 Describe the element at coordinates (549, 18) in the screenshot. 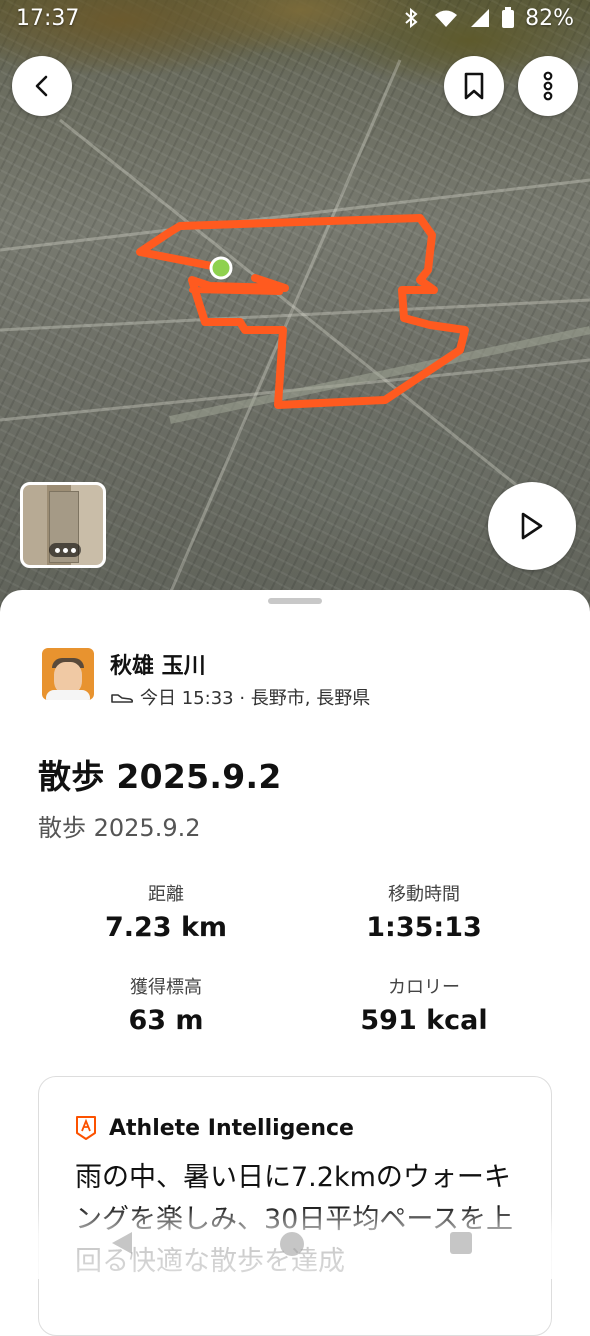

I see `battery-level: 82%` at that location.